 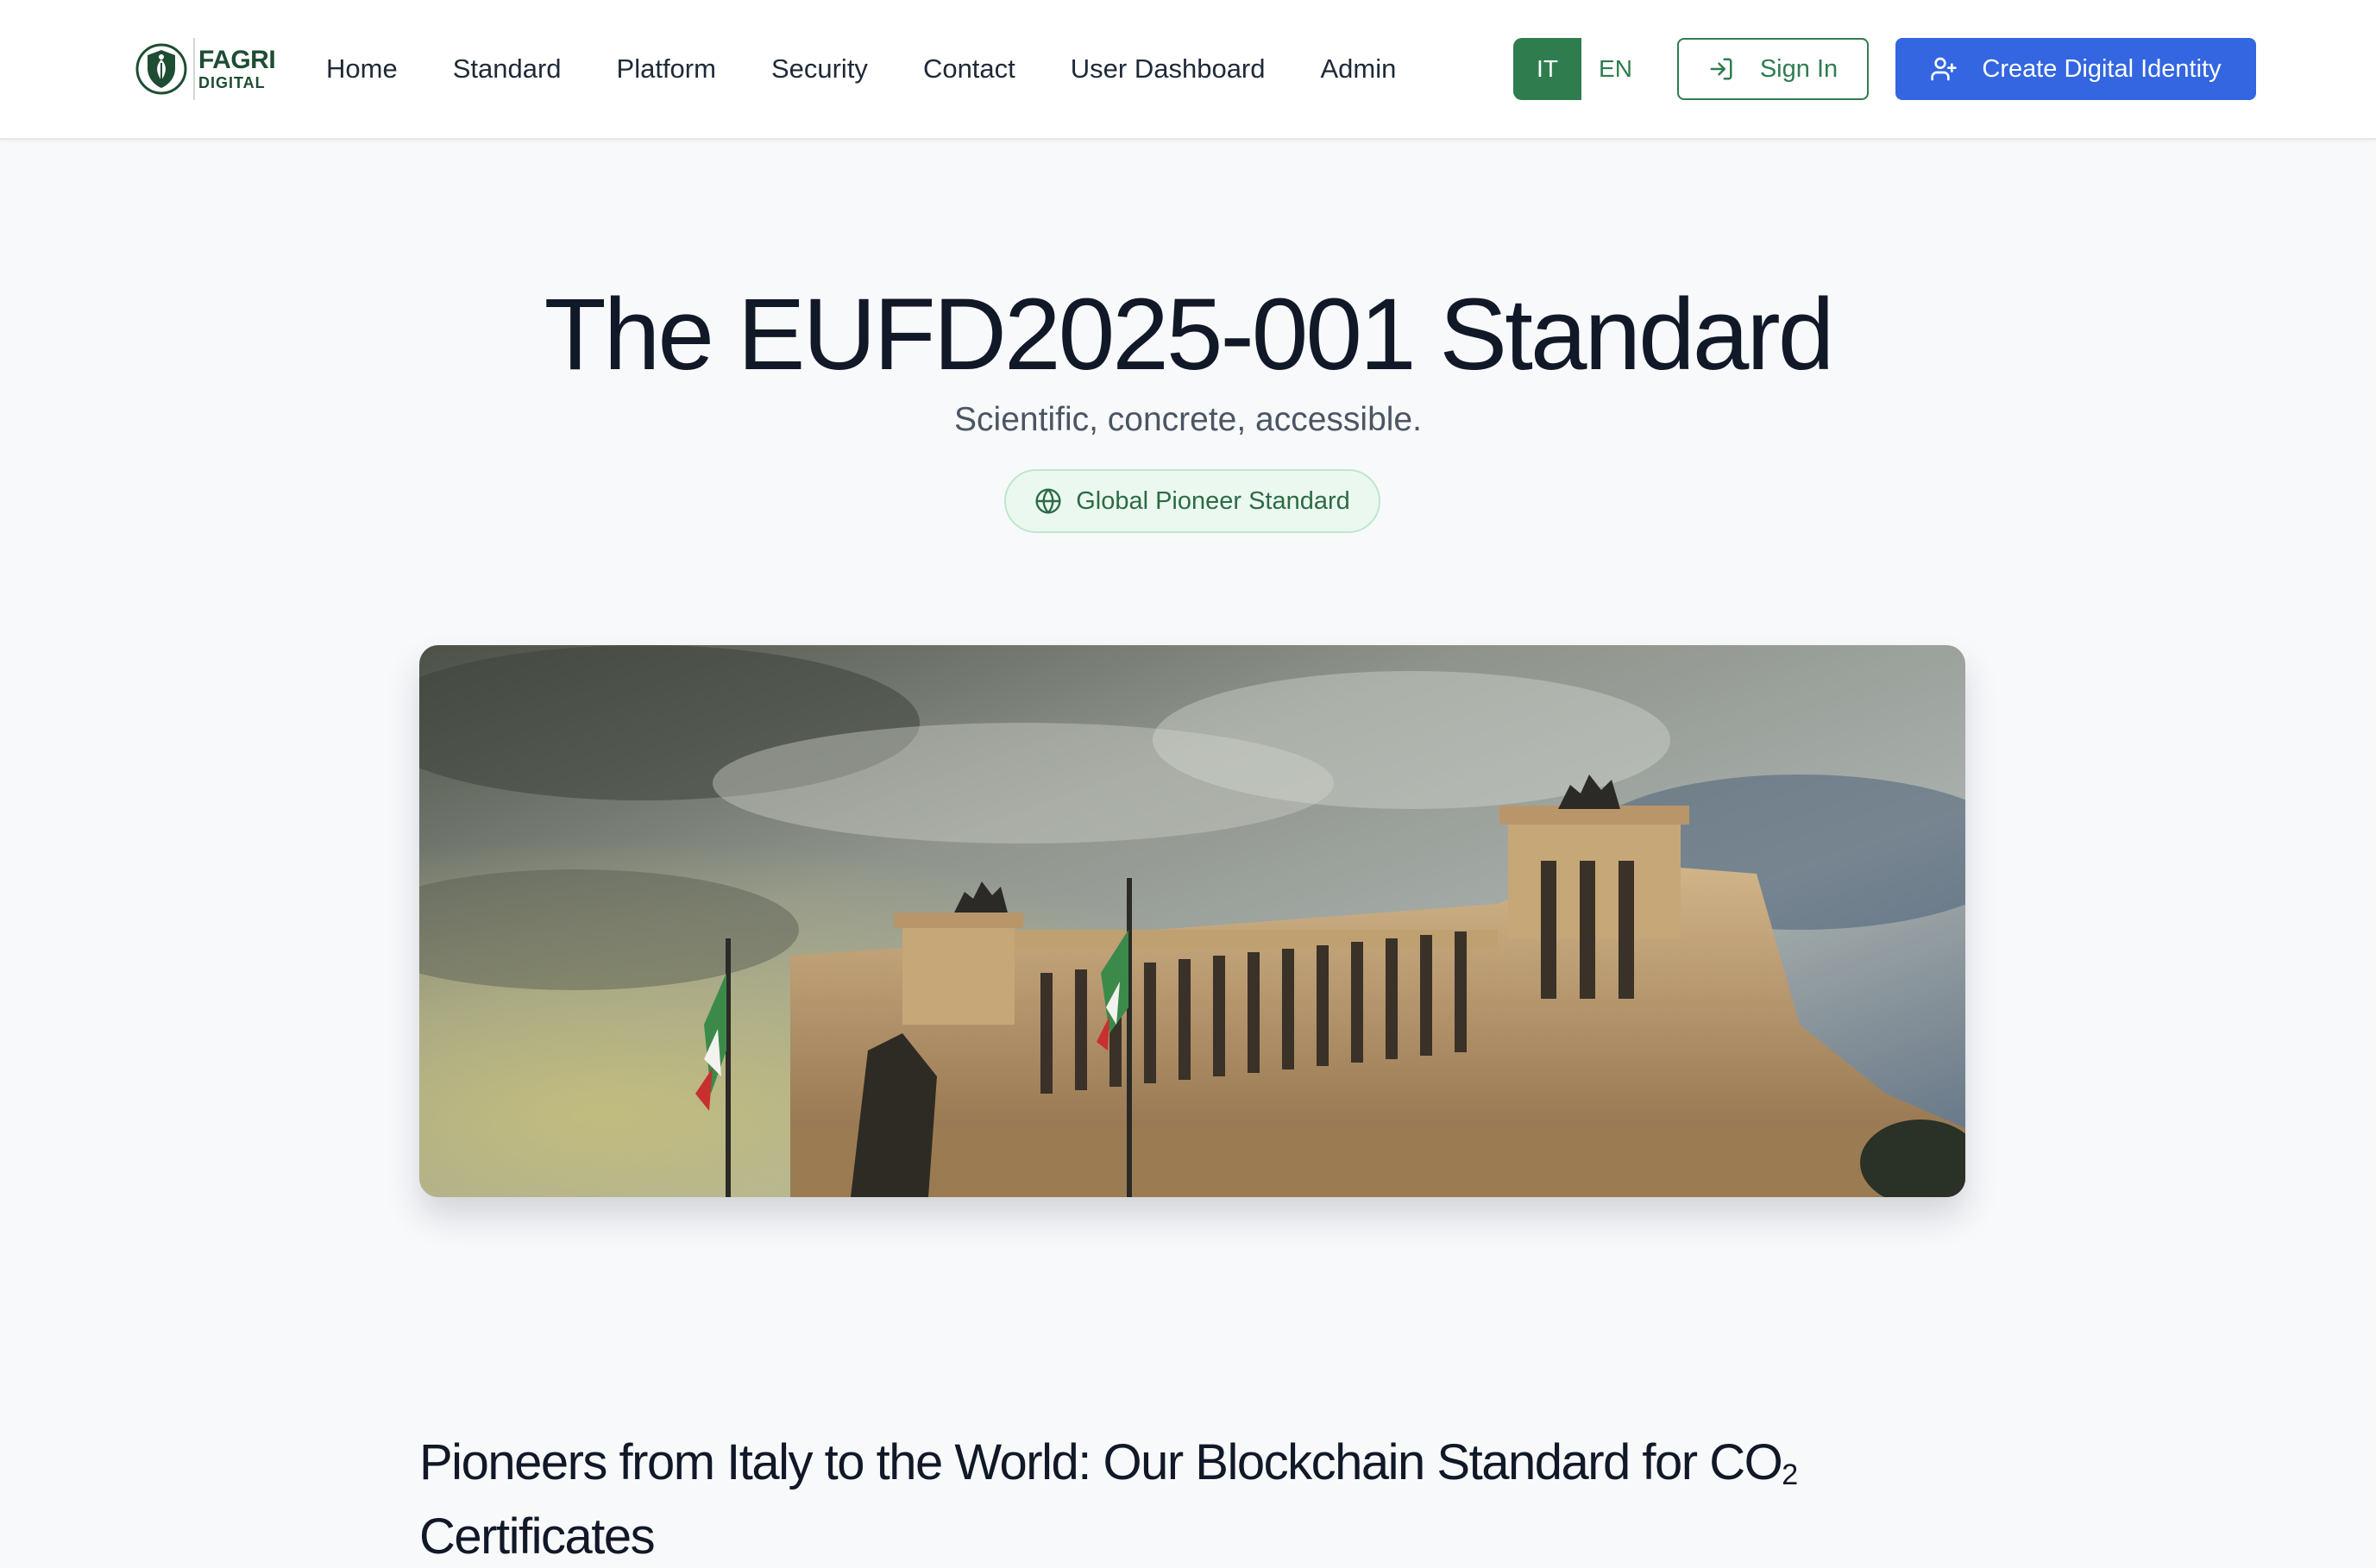 What do you see at coordinates (1616, 69) in the screenshot?
I see `language-en-button: EN` at bounding box center [1616, 69].